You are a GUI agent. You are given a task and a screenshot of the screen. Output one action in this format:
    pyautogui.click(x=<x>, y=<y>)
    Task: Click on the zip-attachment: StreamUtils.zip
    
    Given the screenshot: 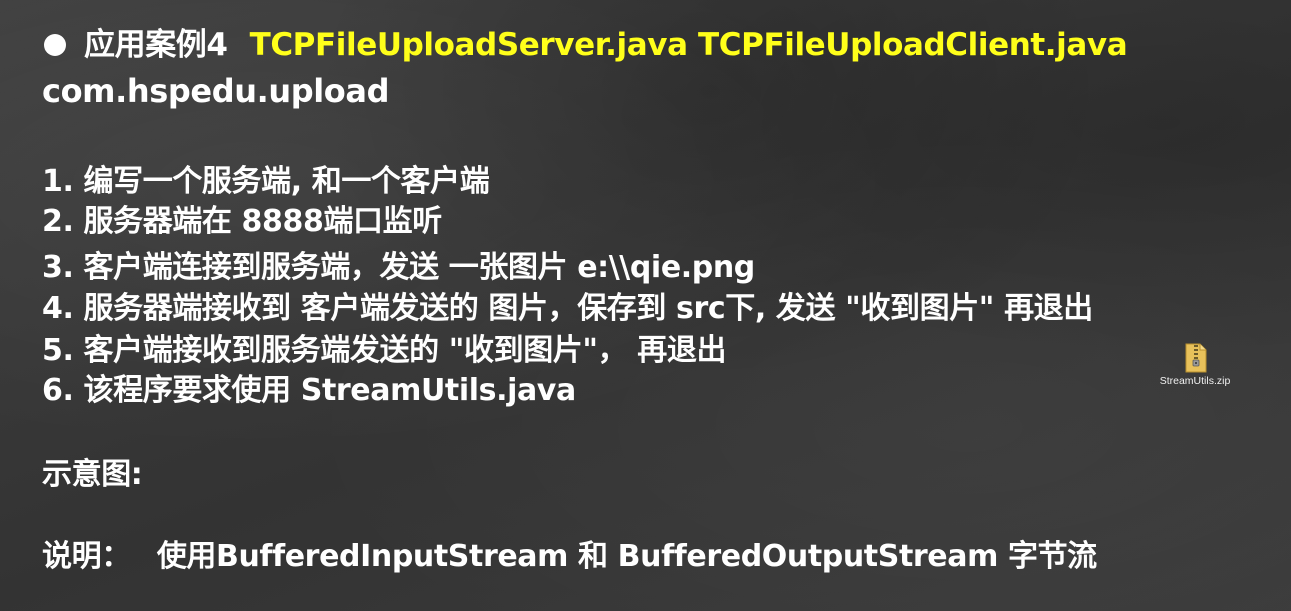 What is the action you would take?
    pyautogui.click(x=1195, y=367)
    